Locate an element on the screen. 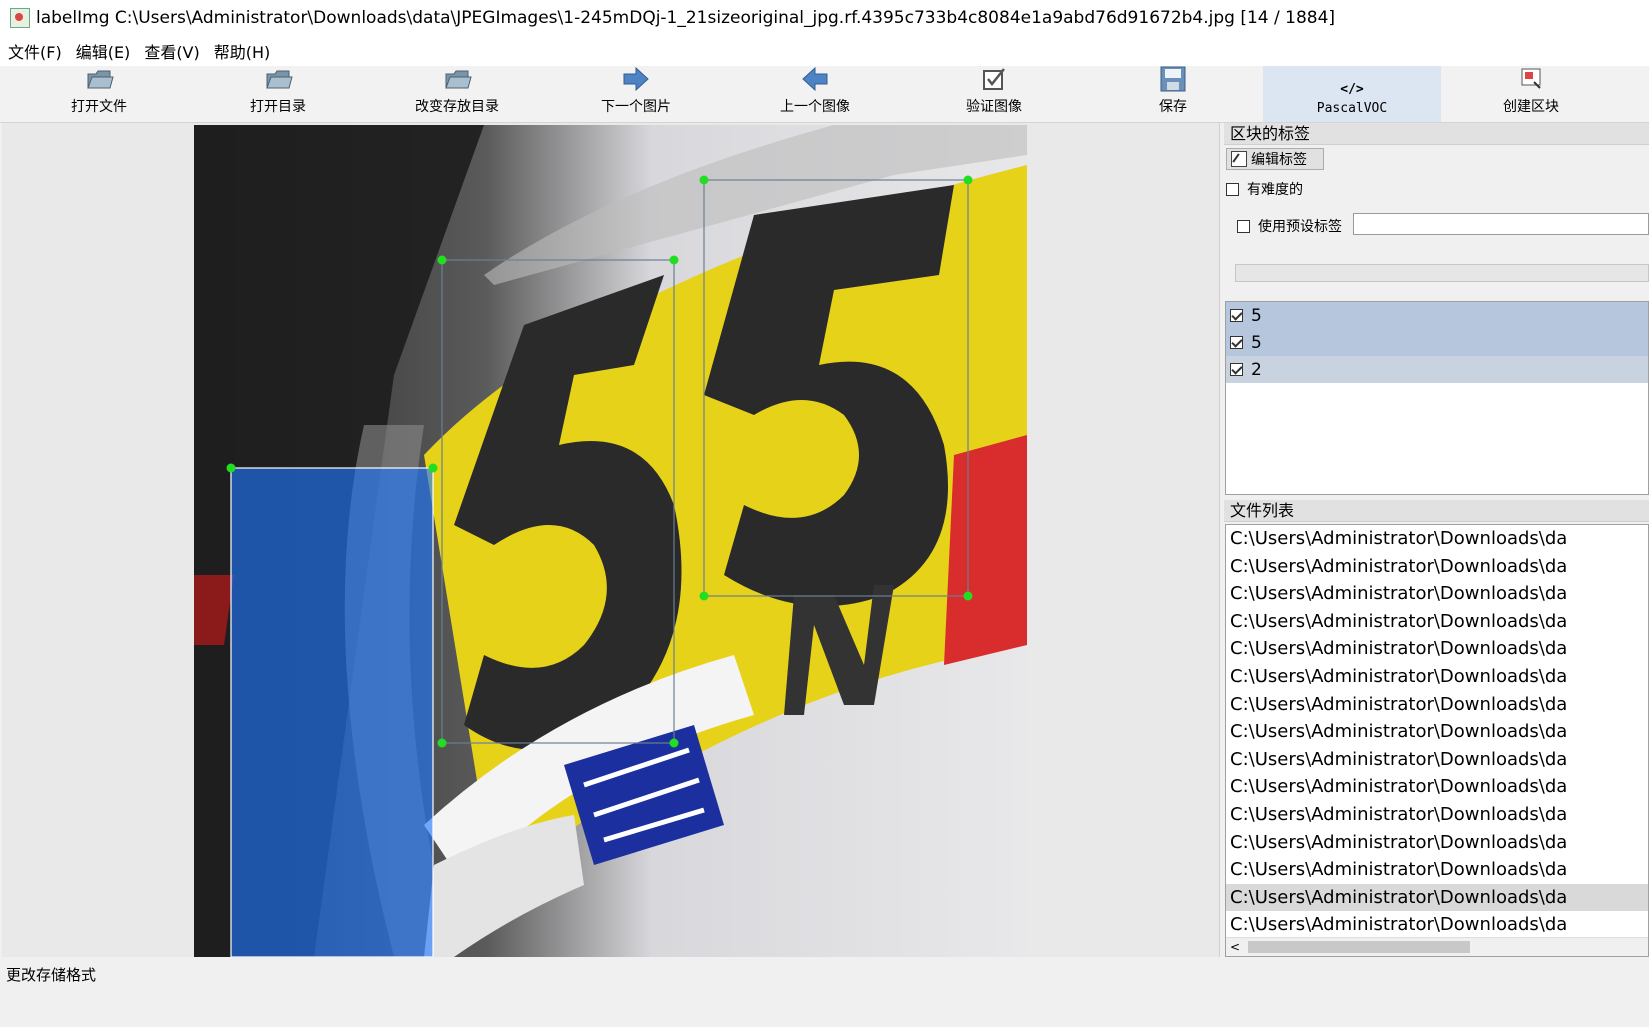 The image size is (1649, 1027). check-box-icon is located at coordinates (994, 79).